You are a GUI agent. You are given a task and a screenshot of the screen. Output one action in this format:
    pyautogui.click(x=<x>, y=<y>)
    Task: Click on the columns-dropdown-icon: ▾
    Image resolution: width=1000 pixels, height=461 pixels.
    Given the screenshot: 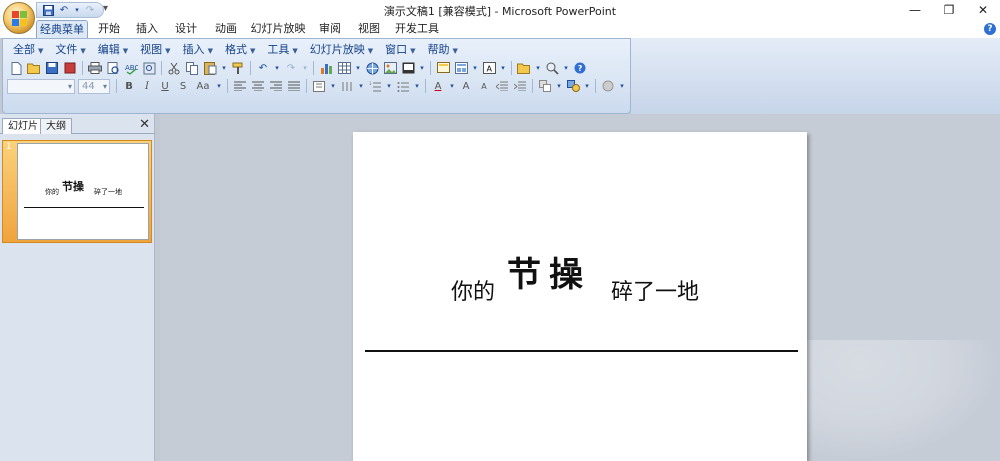 What is the action you would take?
    pyautogui.click(x=361, y=86)
    